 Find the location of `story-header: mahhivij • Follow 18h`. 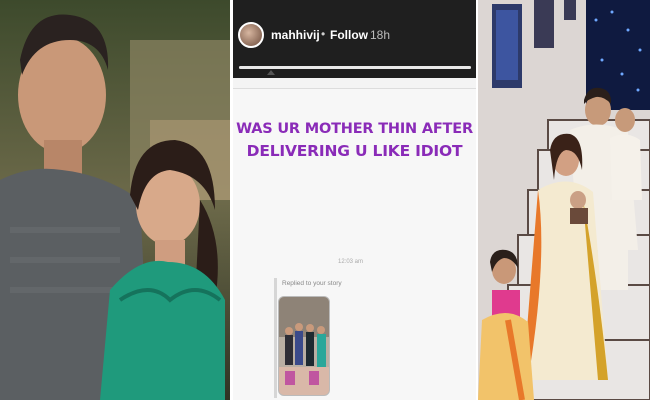

story-header: mahhivij • Follow 18h is located at coordinates (354, 39).